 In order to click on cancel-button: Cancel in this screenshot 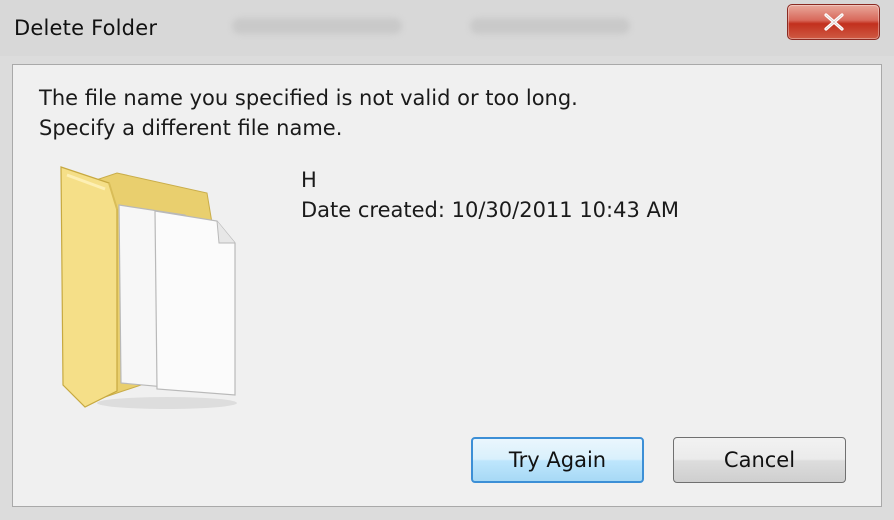, I will do `click(759, 460)`.